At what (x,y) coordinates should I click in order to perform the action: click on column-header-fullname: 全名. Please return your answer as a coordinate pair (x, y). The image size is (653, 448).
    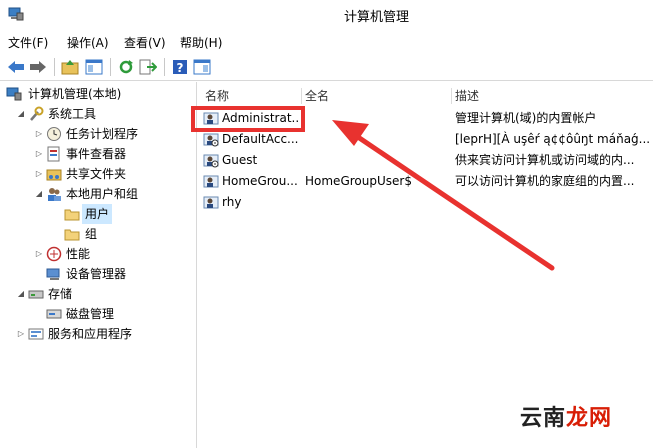
    Looking at the image, I should click on (317, 96).